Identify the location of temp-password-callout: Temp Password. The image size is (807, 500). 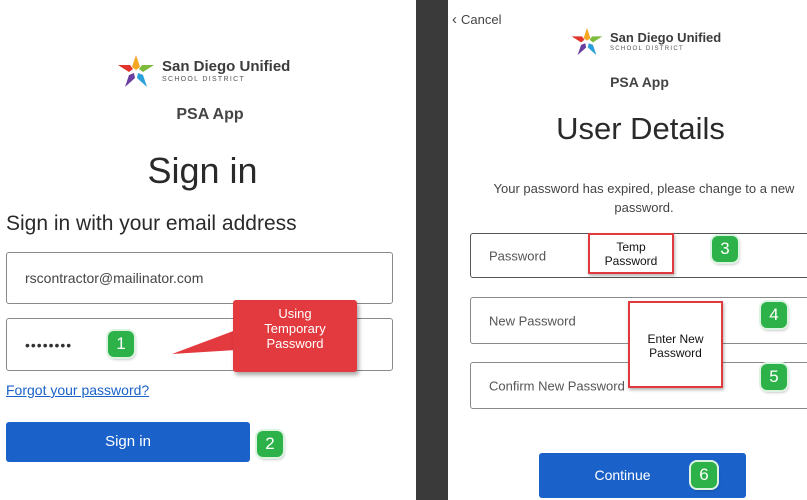
(631, 253).